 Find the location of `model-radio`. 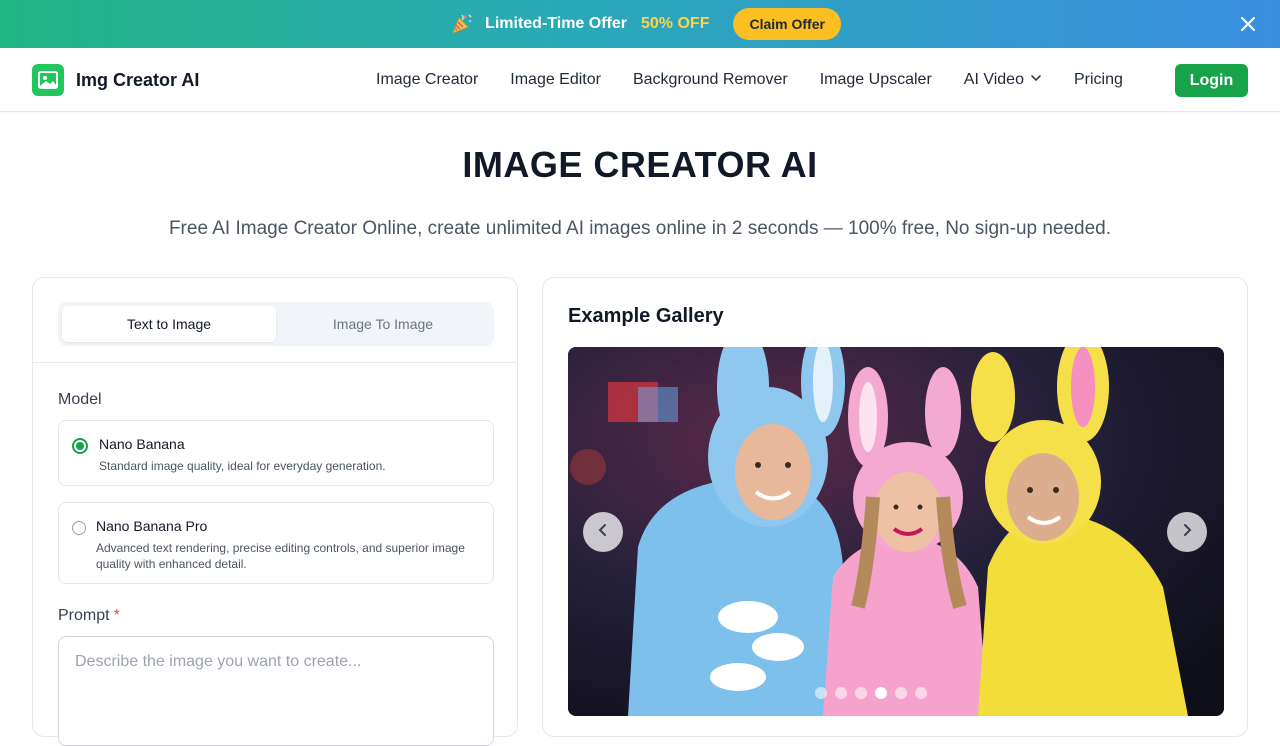

model-radio is located at coordinates (79, 528).